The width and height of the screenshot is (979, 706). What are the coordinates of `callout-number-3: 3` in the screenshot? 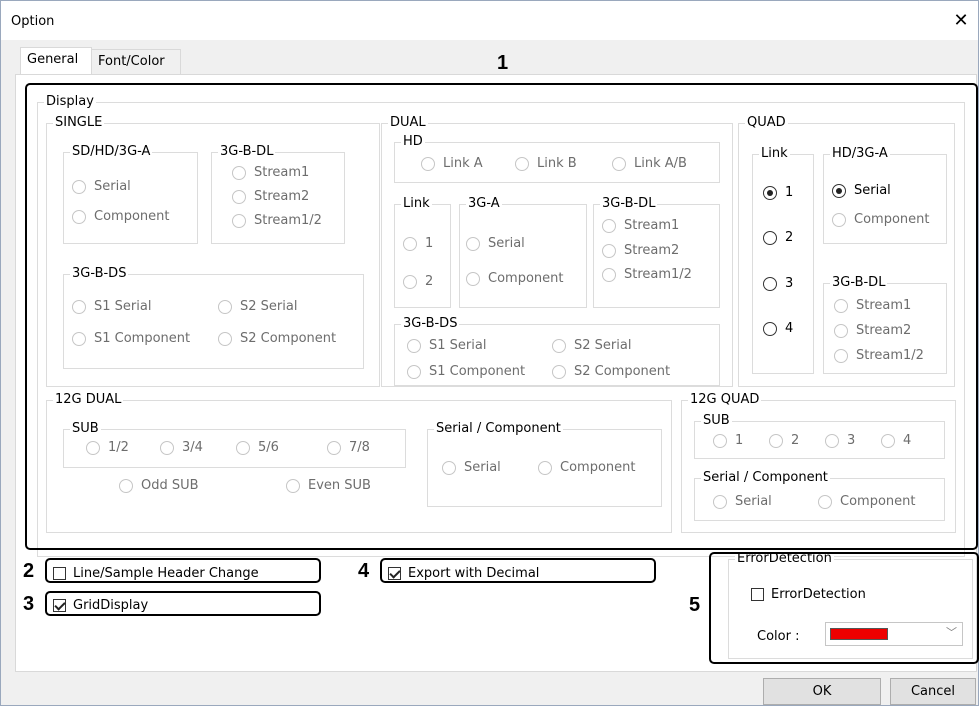 It's located at (29, 604).